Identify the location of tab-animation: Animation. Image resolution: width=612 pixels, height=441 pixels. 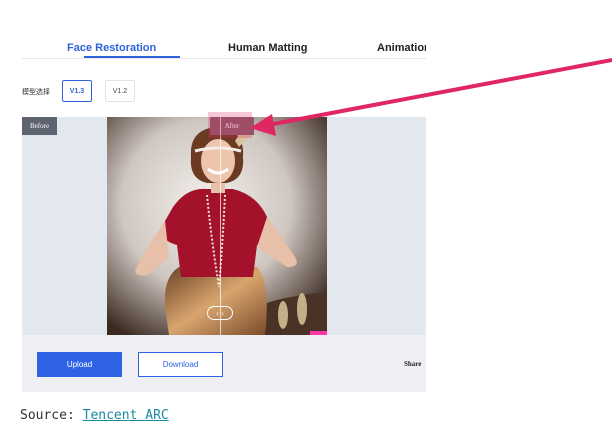
(401, 48).